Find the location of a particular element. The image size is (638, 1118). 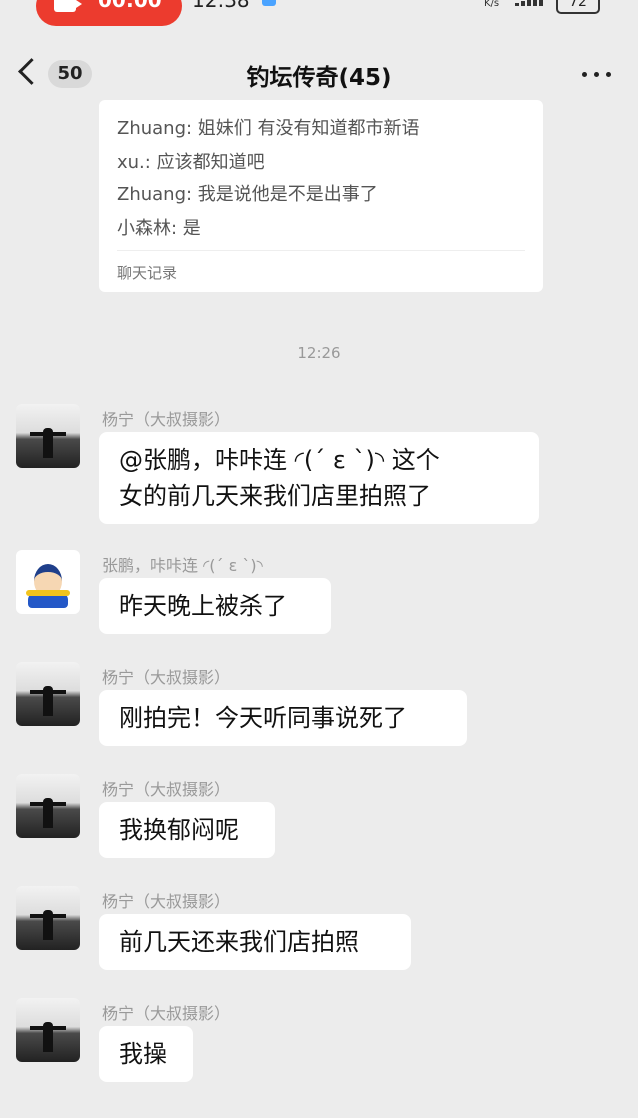

chat-title: 钓坛传奇(45) is located at coordinates (319, 78).